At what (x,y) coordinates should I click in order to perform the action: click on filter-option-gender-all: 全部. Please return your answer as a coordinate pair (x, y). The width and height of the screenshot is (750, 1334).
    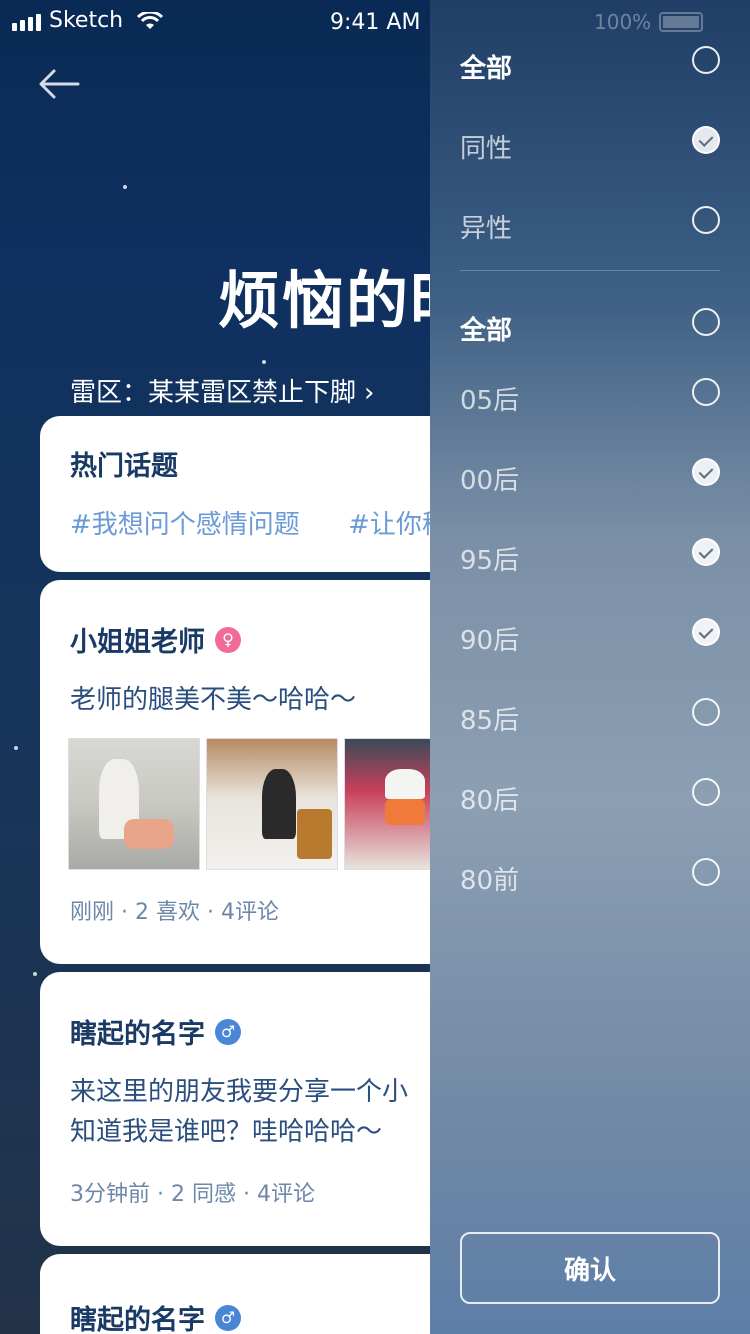
    Looking at the image, I should click on (590, 66).